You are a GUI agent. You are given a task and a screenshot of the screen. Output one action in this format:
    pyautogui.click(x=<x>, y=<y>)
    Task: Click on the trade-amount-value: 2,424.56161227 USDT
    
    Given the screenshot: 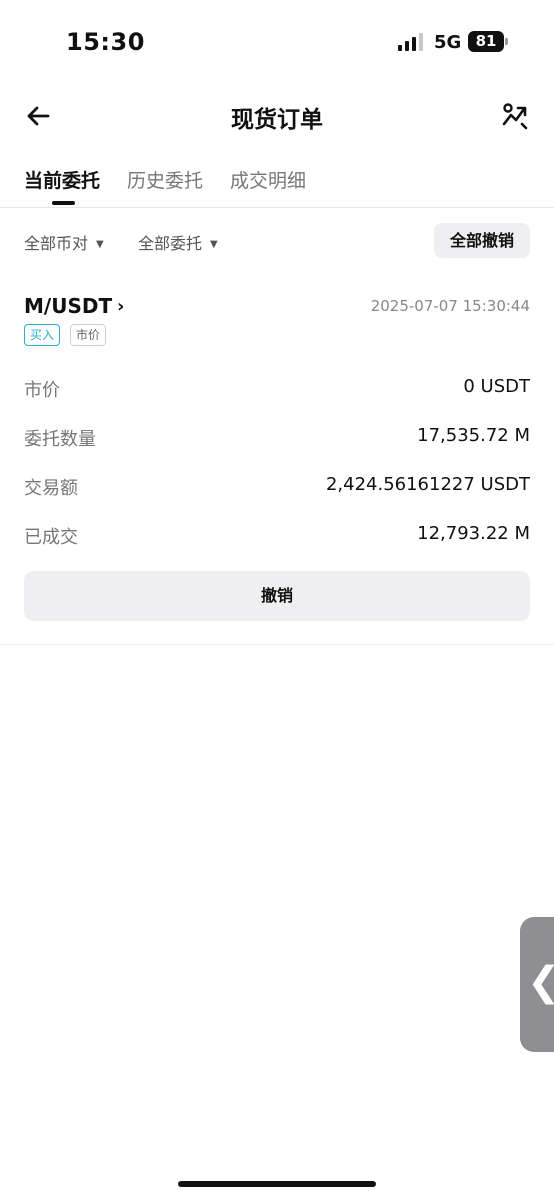 What is the action you would take?
    pyautogui.click(x=427, y=484)
    